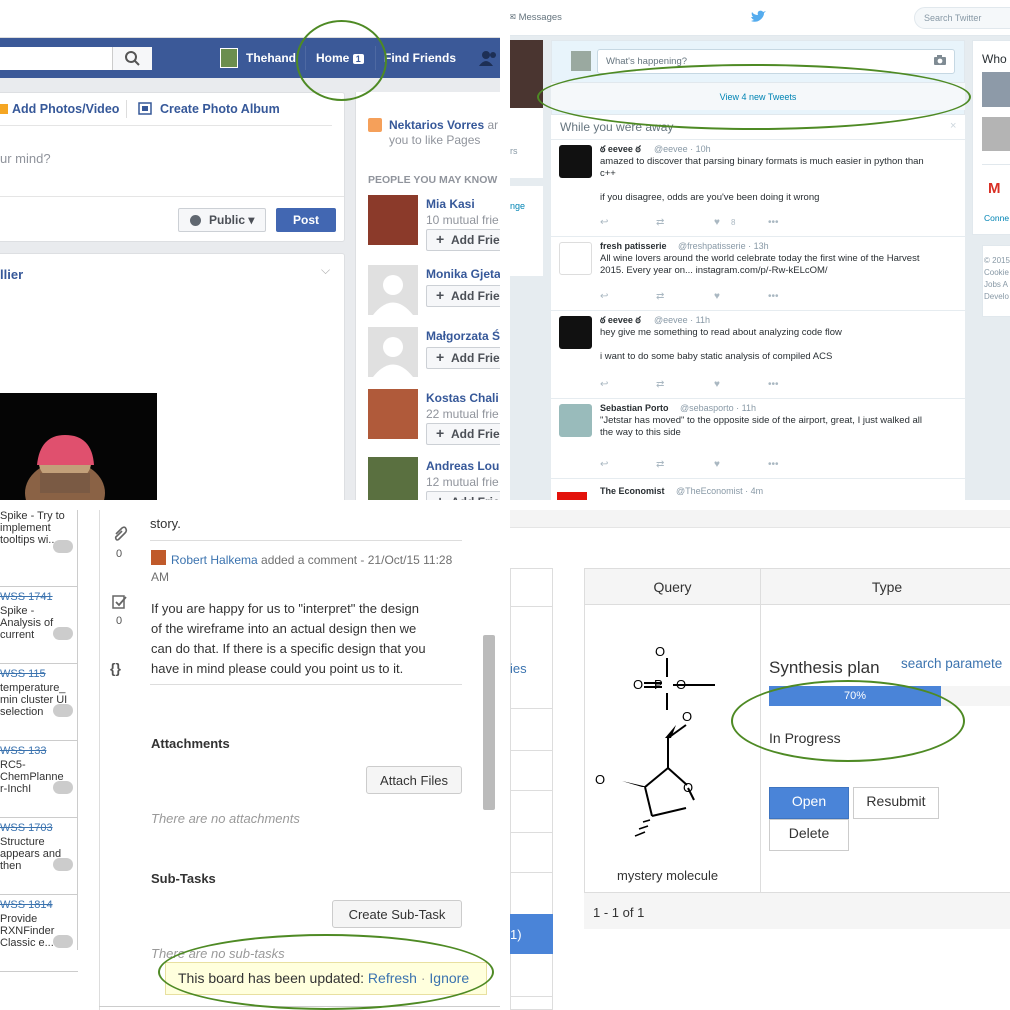 Image resolution: width=1010 pixels, height=1010 pixels. Describe the element at coordinates (222, 220) in the screenshot. I see `privacy-dropdown: Public ▾` at that location.